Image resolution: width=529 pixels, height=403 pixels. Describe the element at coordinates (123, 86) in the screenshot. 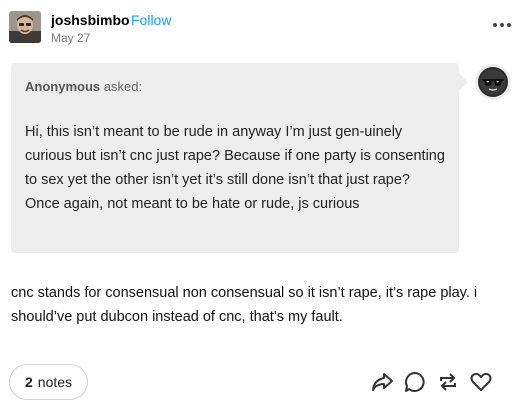

I see `asked-label: asked:` at that location.